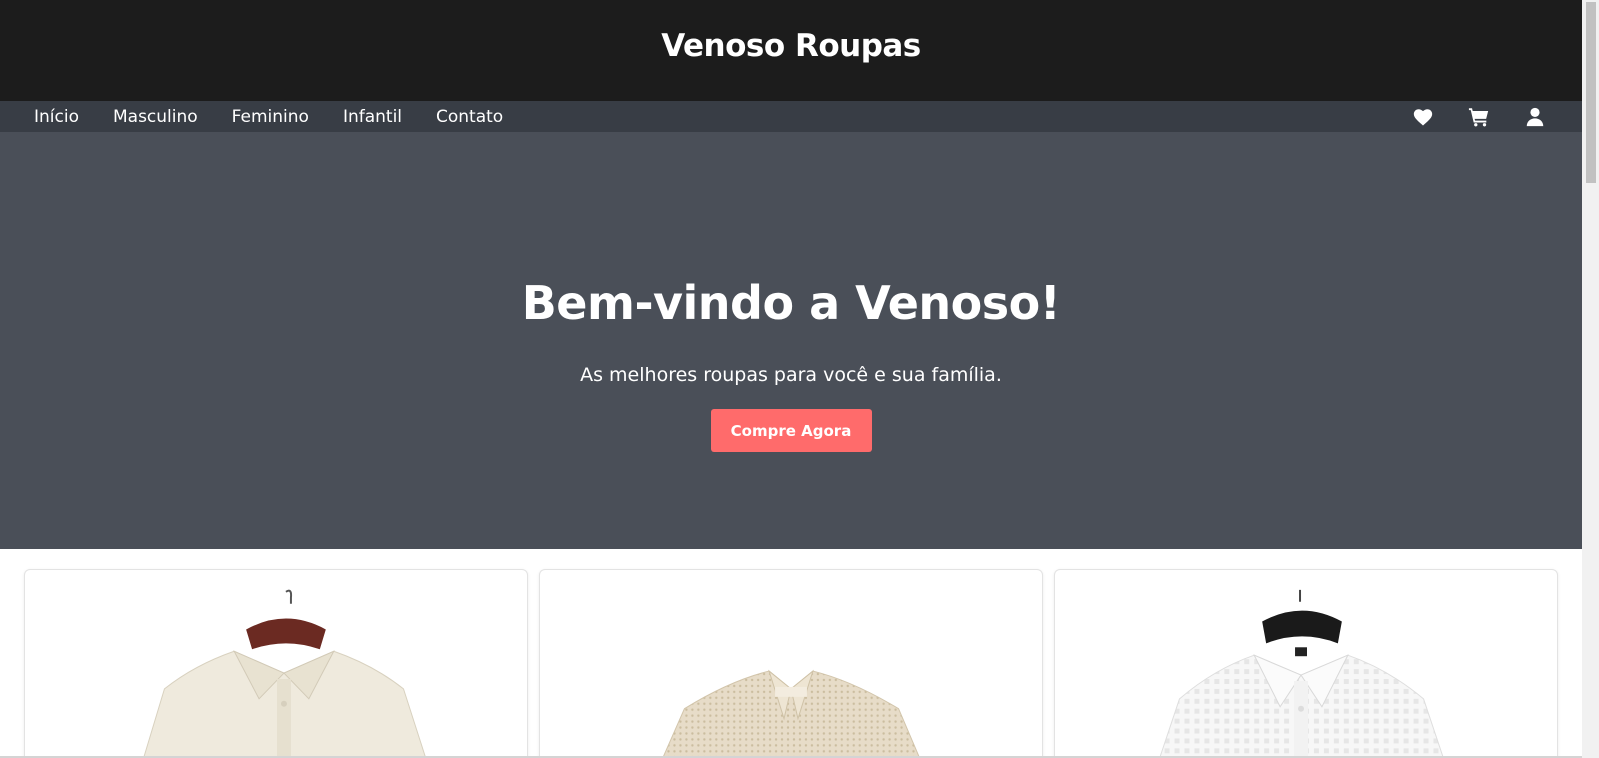  I want to click on site-header: Venoso Roupas, so click(791, 50).